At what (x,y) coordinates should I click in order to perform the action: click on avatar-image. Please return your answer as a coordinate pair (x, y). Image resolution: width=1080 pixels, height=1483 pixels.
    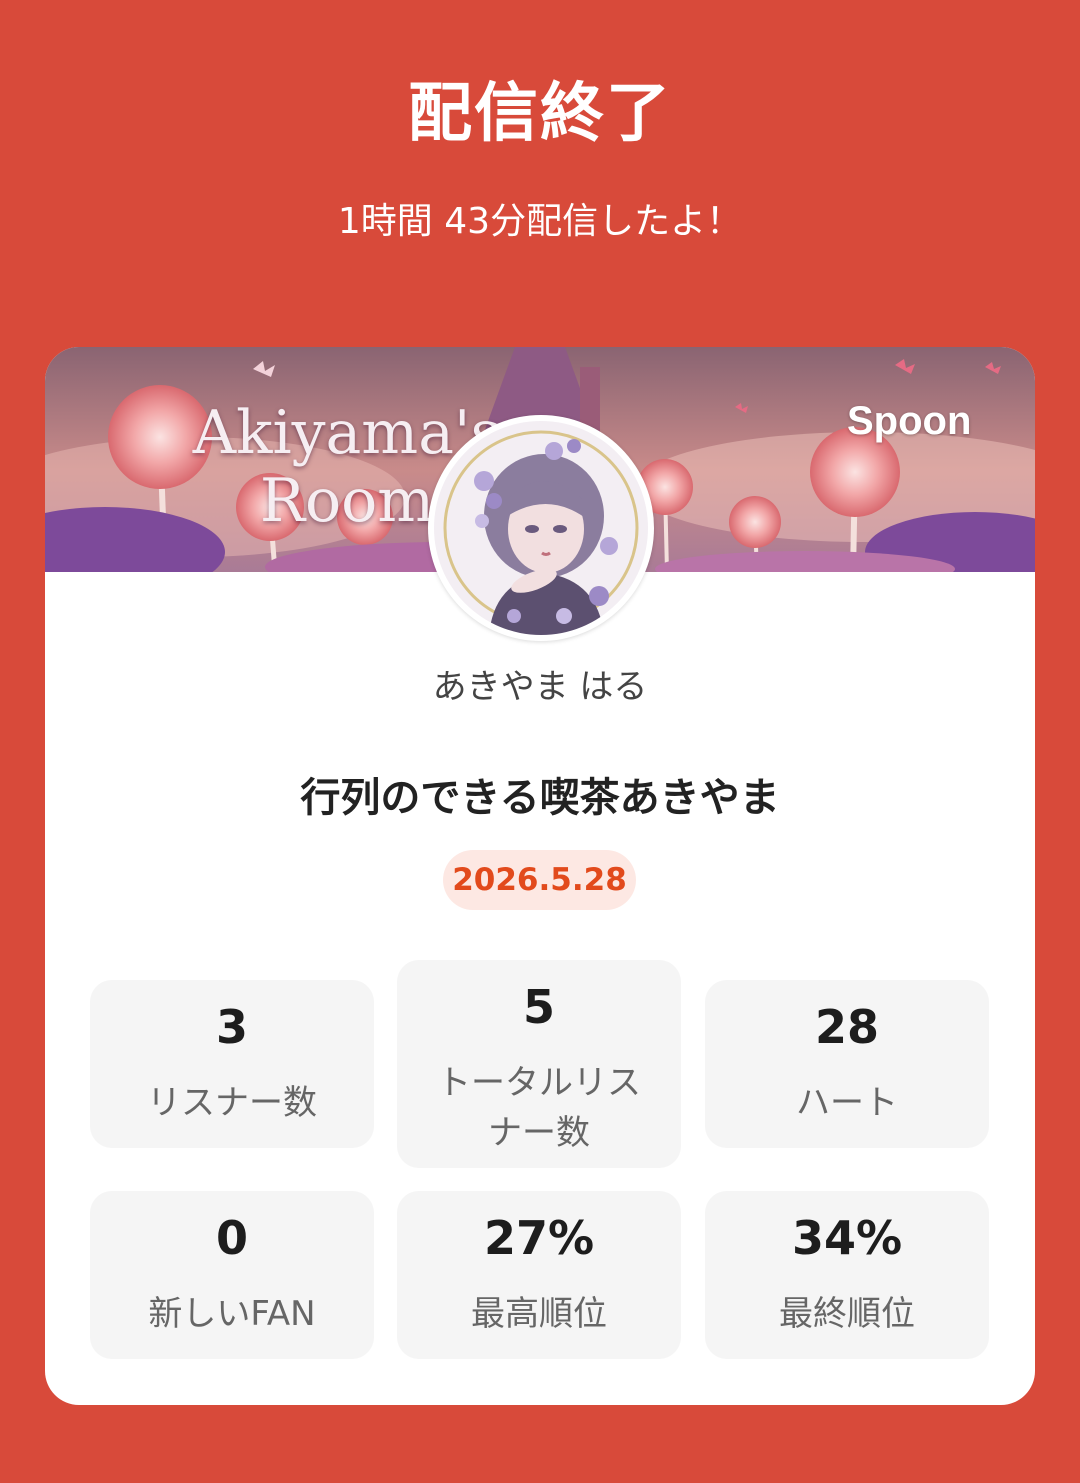
    Looking at the image, I should click on (541, 528).